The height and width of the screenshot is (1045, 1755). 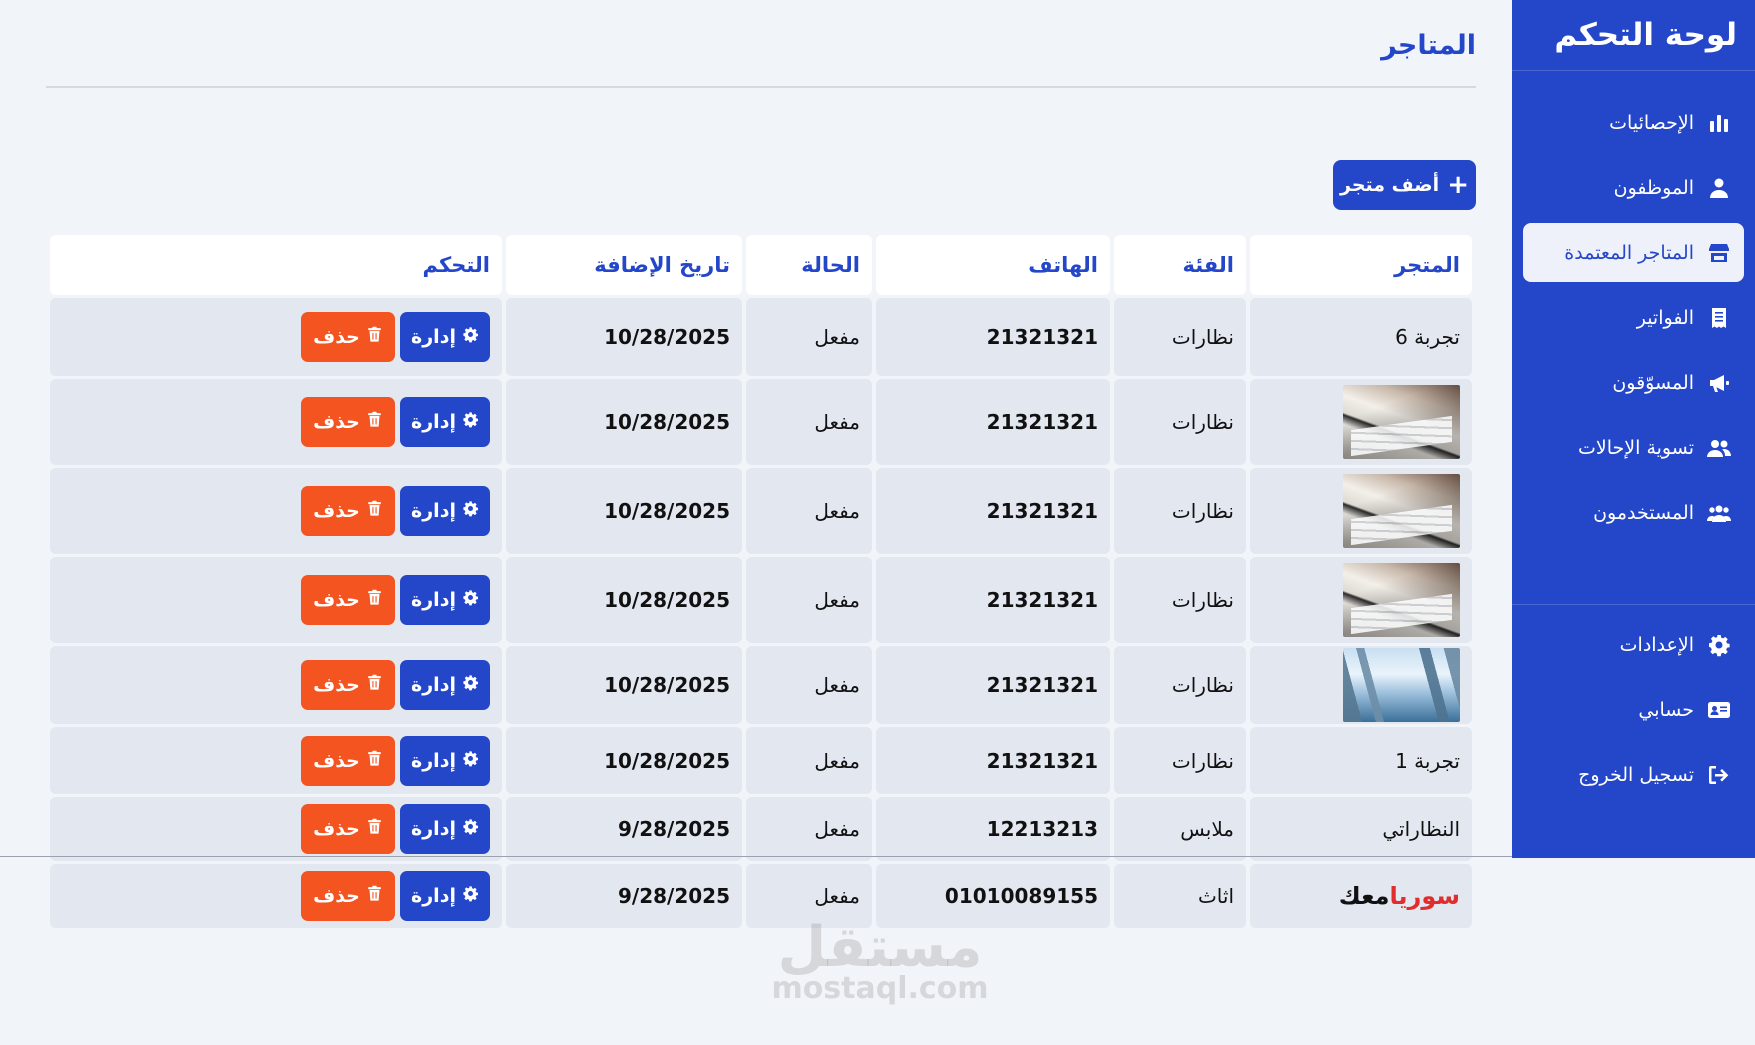 What do you see at coordinates (624, 829) in the screenshot?
I see `cell-date: 9/28/2025` at bounding box center [624, 829].